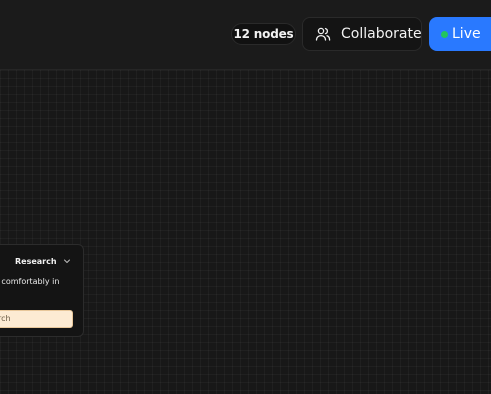  I want to click on chevron-down-icon, so click(67, 261).